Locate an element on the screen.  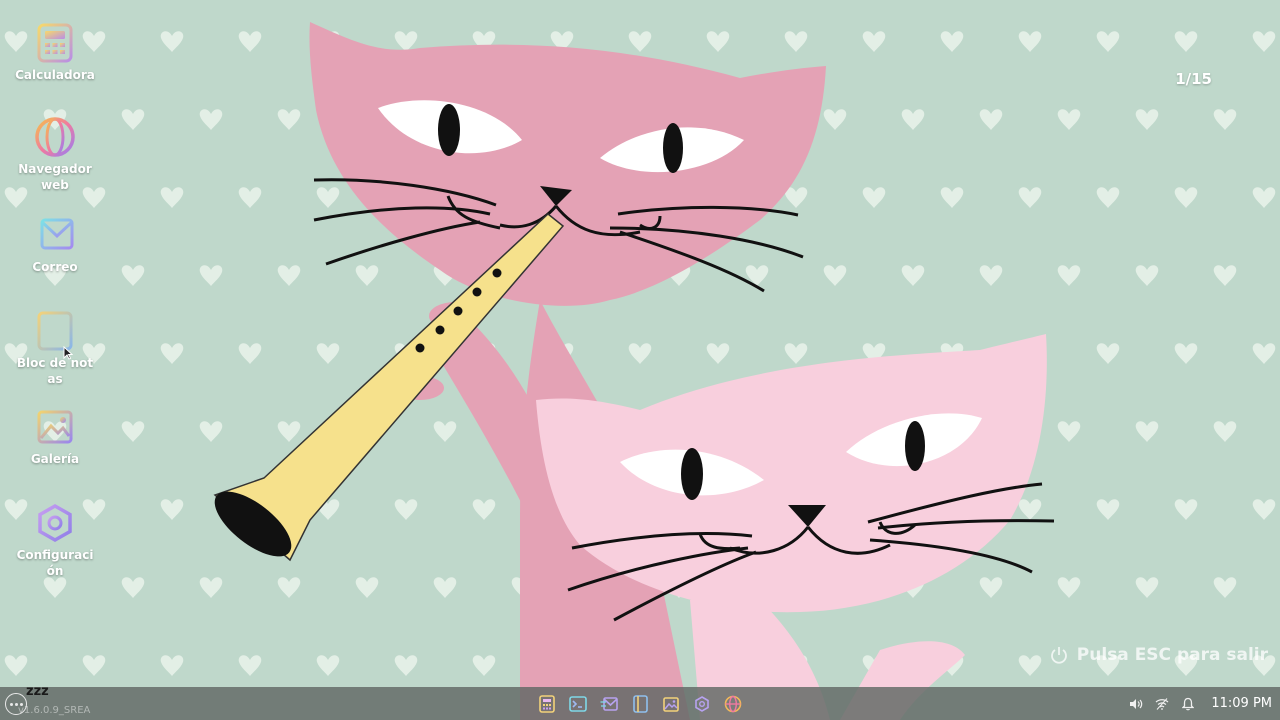
desktop-icon-gallery: Galería is located at coordinates (55, 436).